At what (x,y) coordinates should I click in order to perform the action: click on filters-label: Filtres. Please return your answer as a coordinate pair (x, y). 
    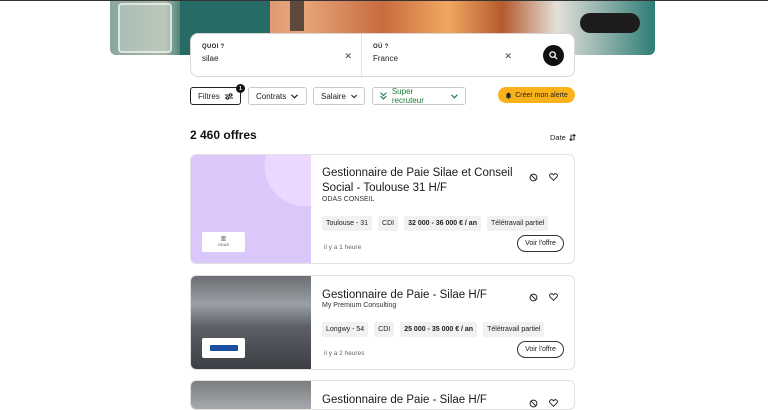
    Looking at the image, I should click on (209, 96).